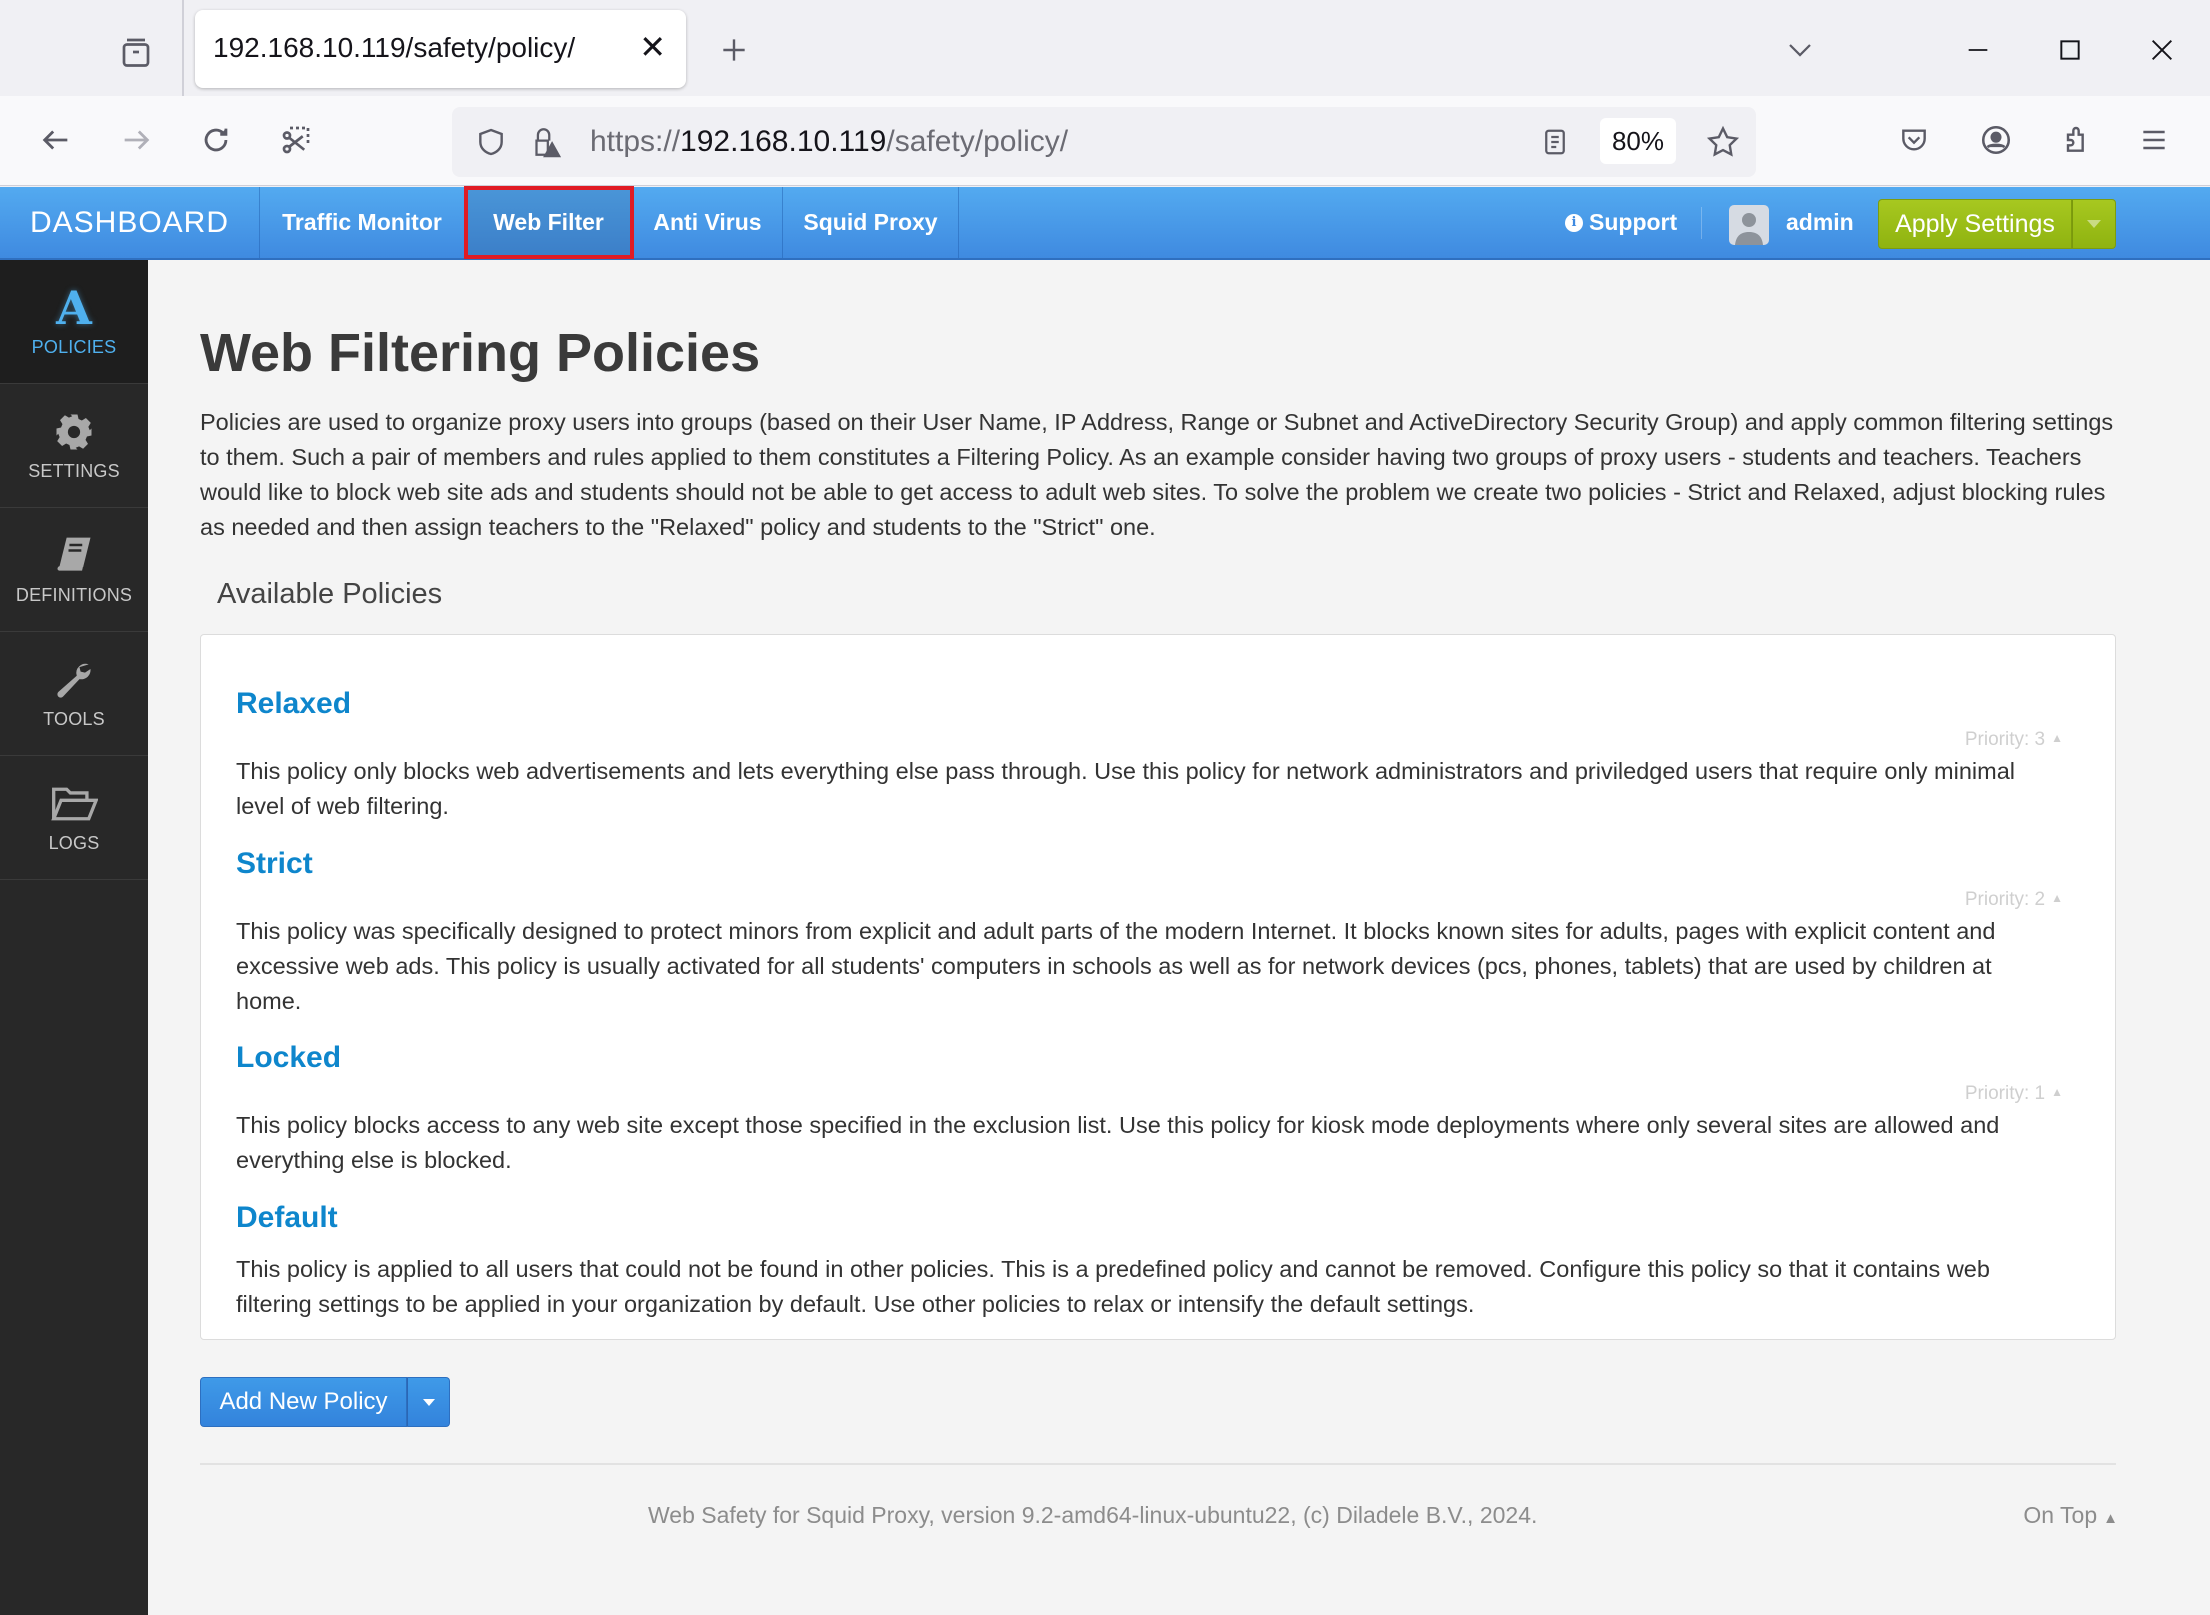  What do you see at coordinates (1555, 142) in the screenshot?
I see `reader-view-icon` at bounding box center [1555, 142].